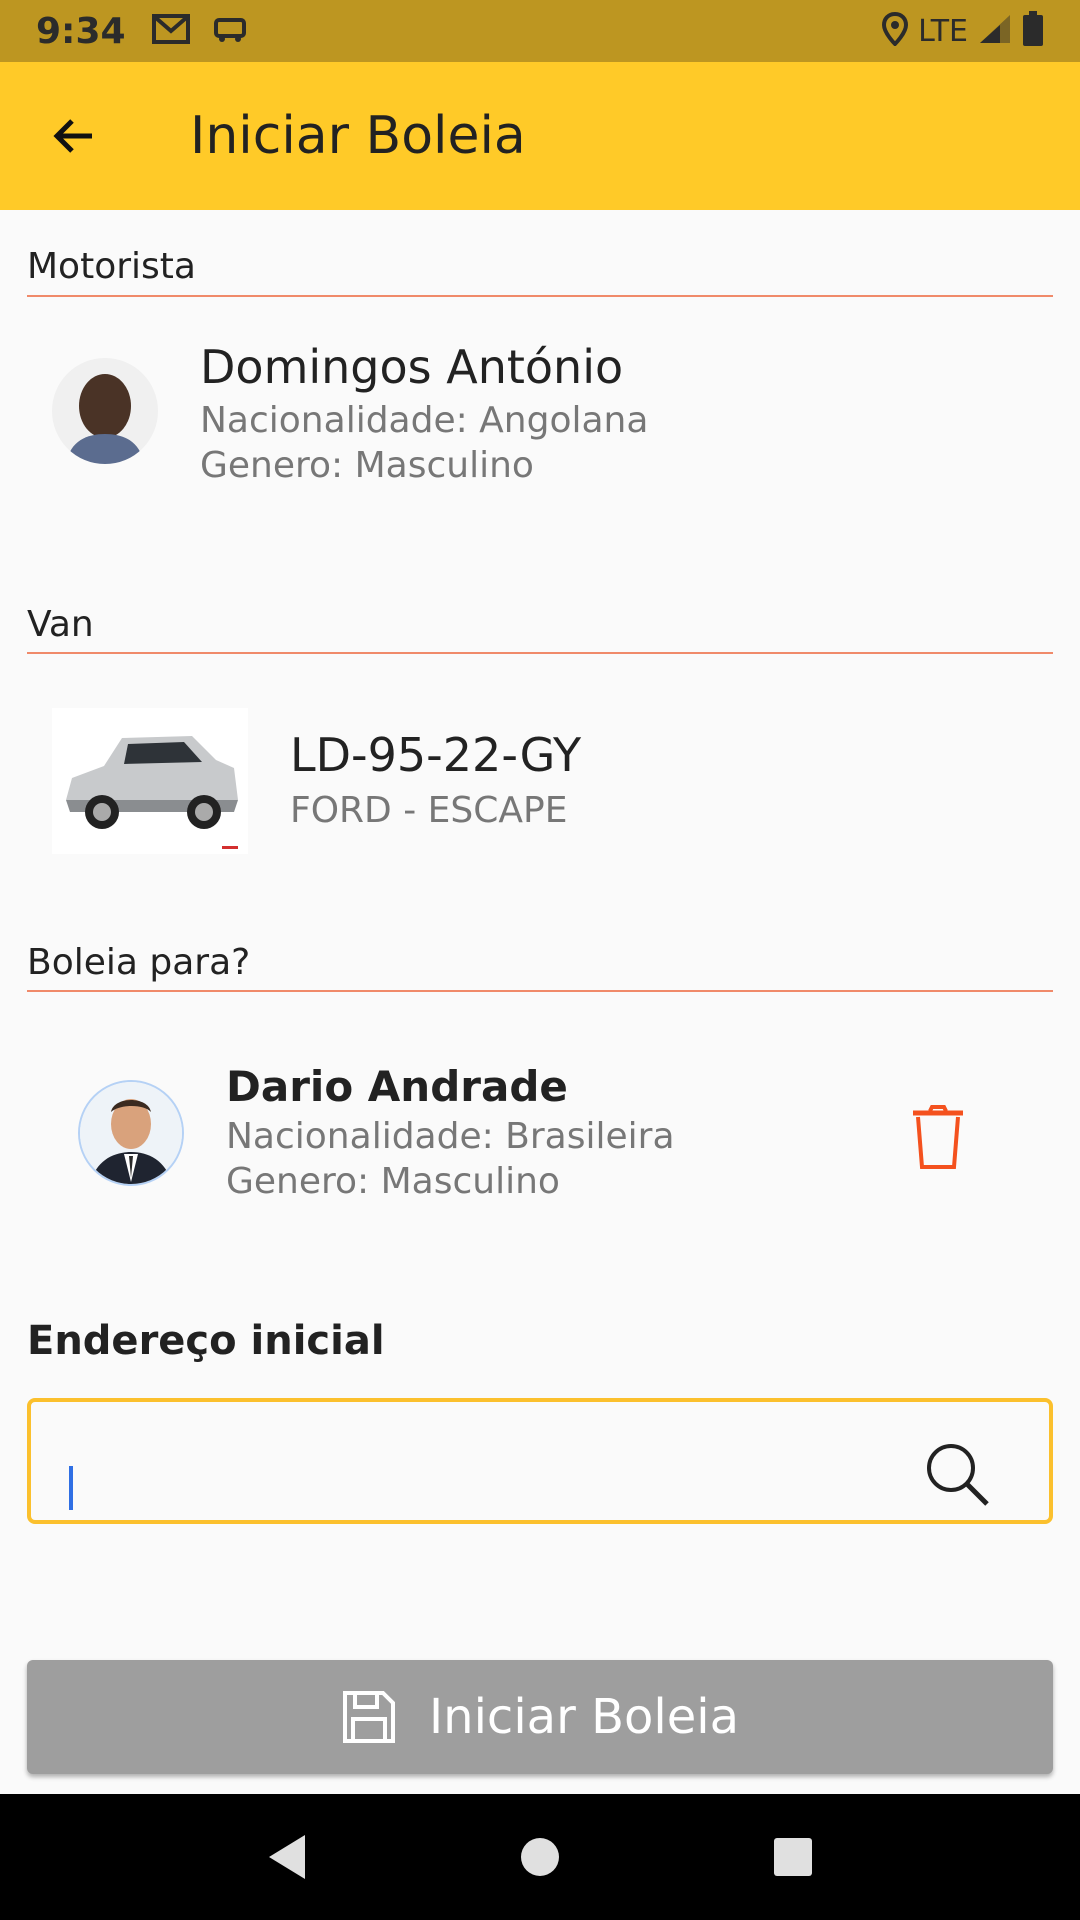  What do you see at coordinates (424, 420) in the screenshot?
I see `driver-nationality: Nacionalidade: Angolana` at bounding box center [424, 420].